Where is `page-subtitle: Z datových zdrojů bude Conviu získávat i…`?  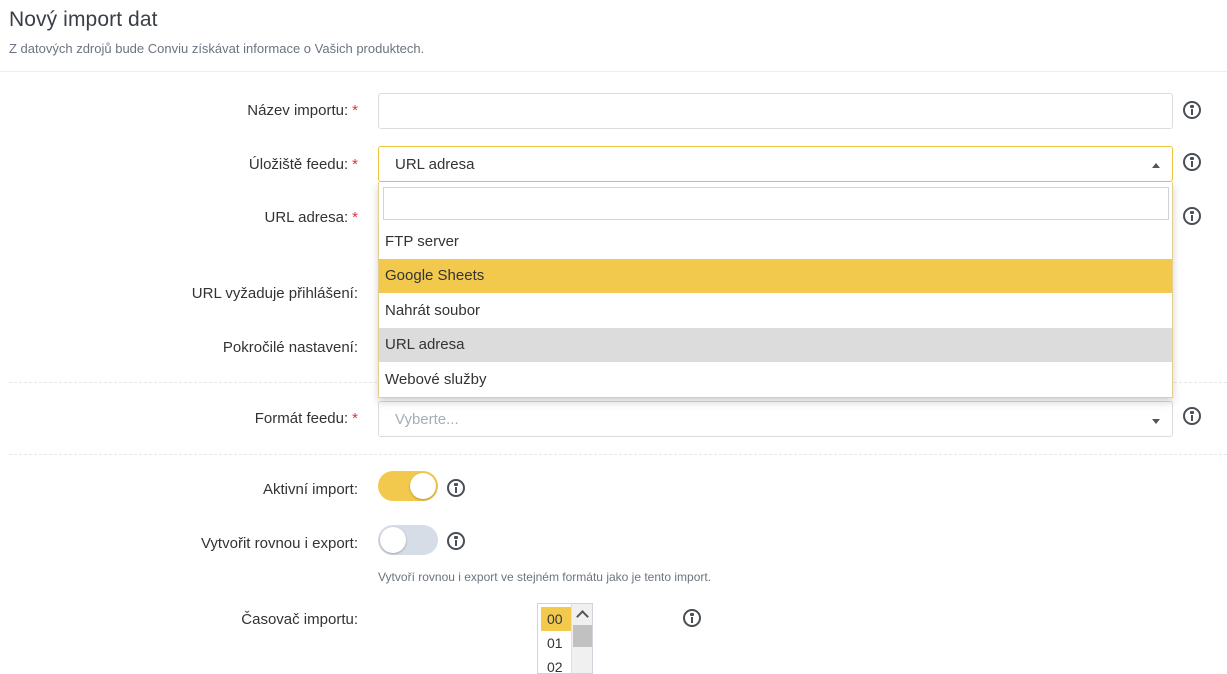 page-subtitle: Z datových zdrojů bude Conviu získávat i… is located at coordinates (217, 48).